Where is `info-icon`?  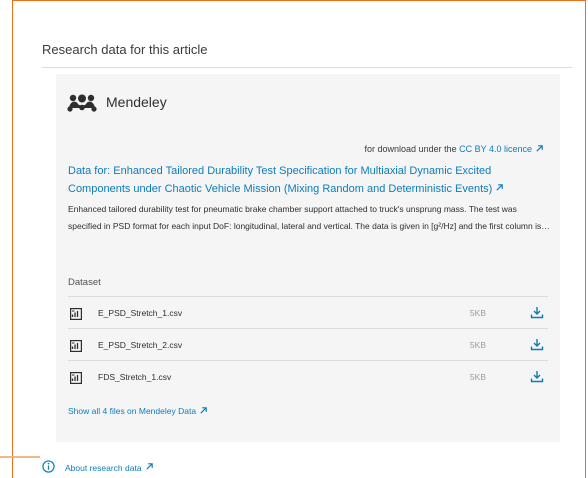
info-icon is located at coordinates (48, 467).